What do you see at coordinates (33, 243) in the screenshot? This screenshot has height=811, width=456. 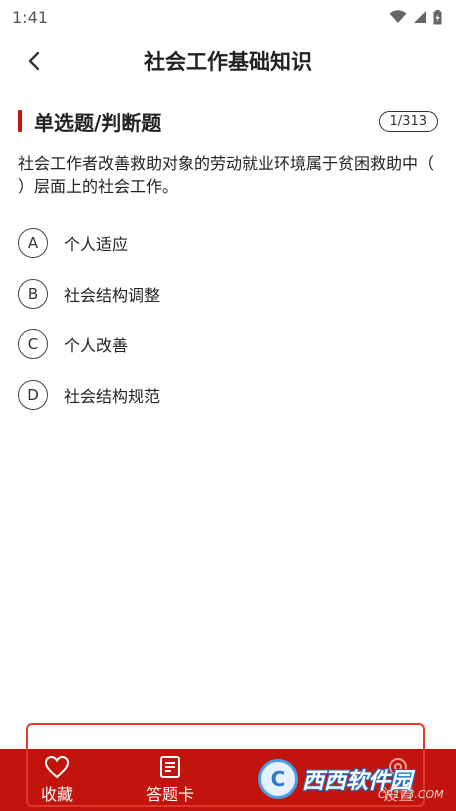 I see `option-letter: A` at bounding box center [33, 243].